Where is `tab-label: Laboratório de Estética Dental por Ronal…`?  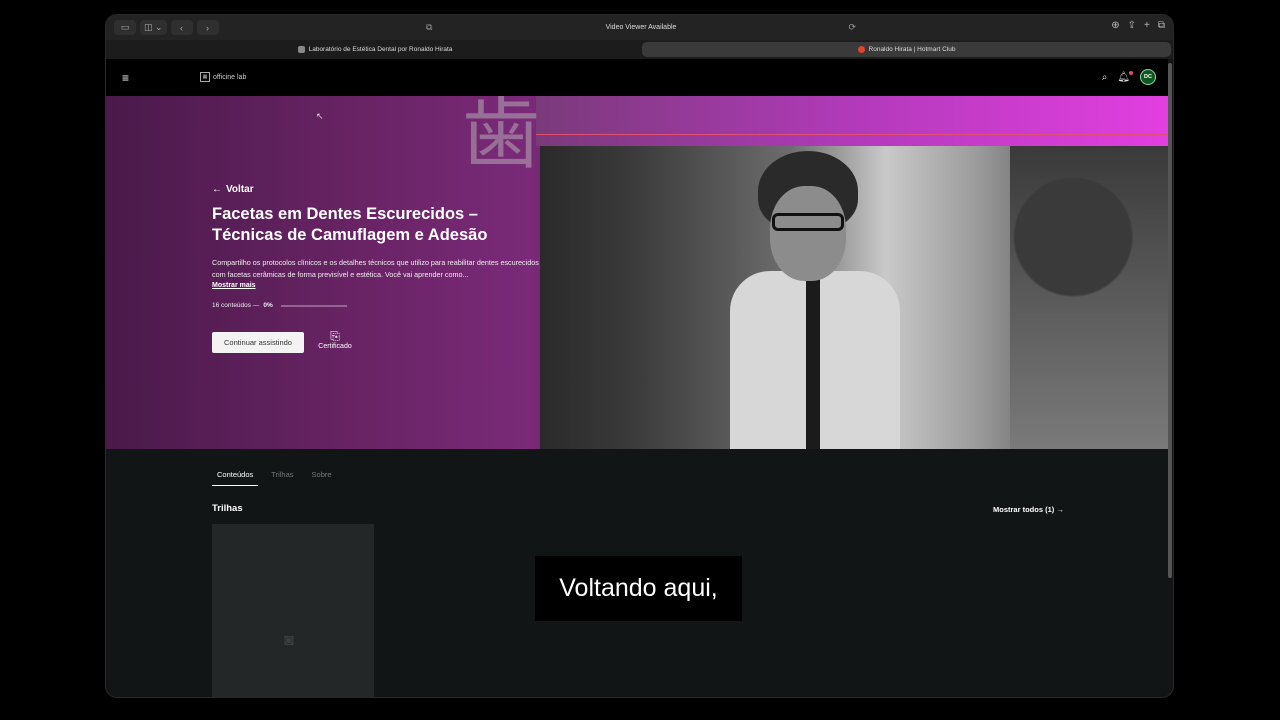 tab-label: Laboratório de Estética Dental por Ronal… is located at coordinates (380, 49).